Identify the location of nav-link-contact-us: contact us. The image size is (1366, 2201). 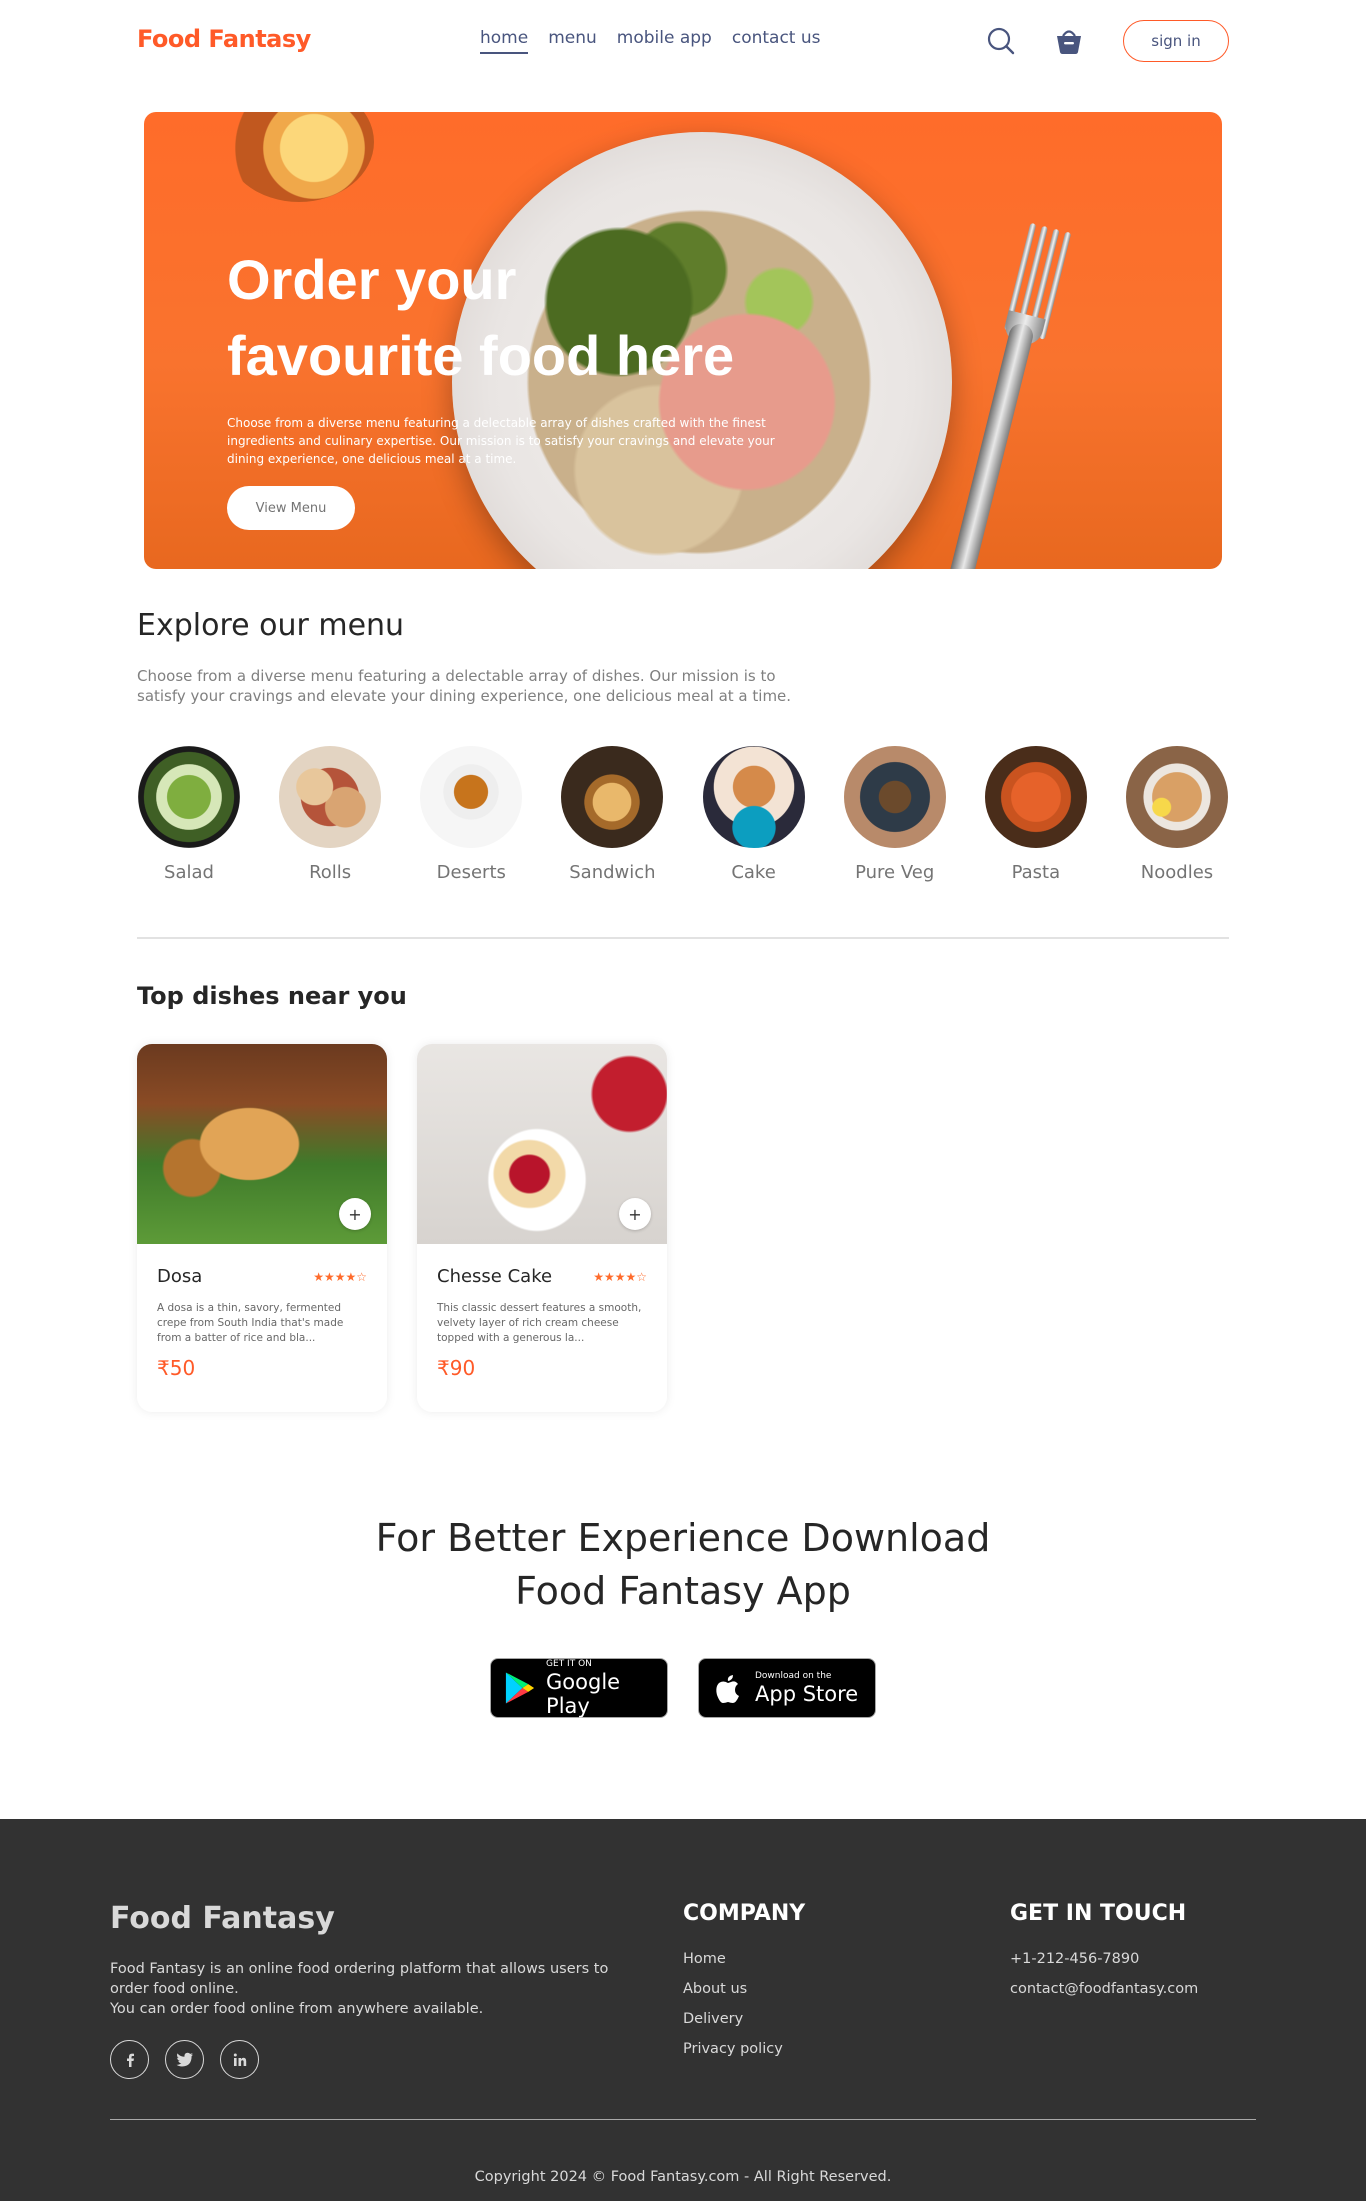
(776, 41).